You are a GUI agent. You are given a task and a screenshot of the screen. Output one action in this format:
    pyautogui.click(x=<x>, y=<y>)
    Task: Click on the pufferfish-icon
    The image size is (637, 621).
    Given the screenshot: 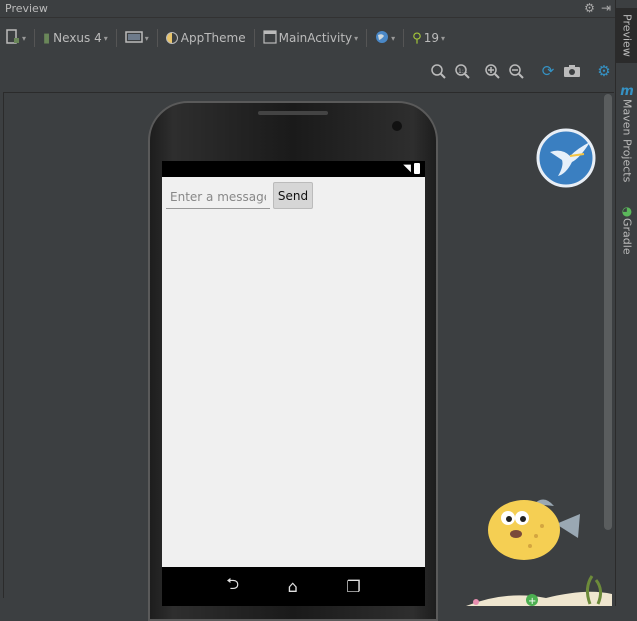 What is the action you would take?
    pyautogui.click(x=534, y=530)
    